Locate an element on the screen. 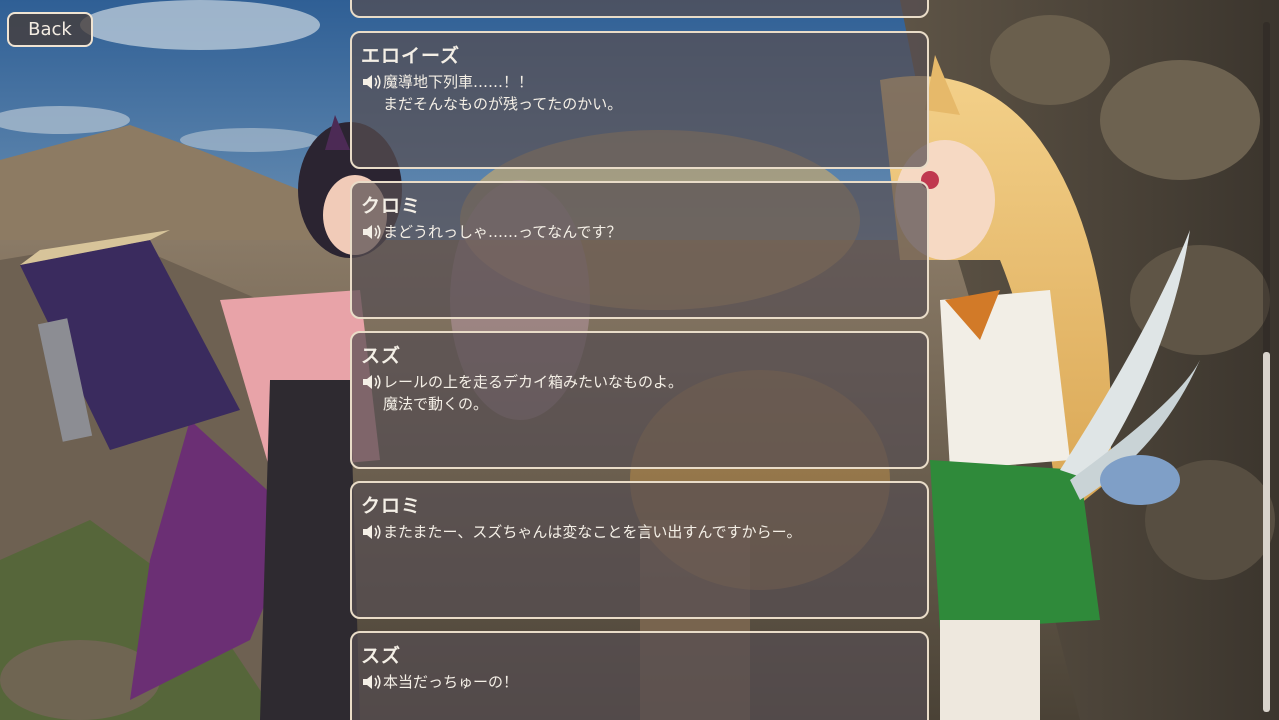 This screenshot has height=720, width=1279. dialogue-text: レールの上を走るデカイ箱みたいなものよ。 魔法で動くの。 is located at coordinates (533, 393).